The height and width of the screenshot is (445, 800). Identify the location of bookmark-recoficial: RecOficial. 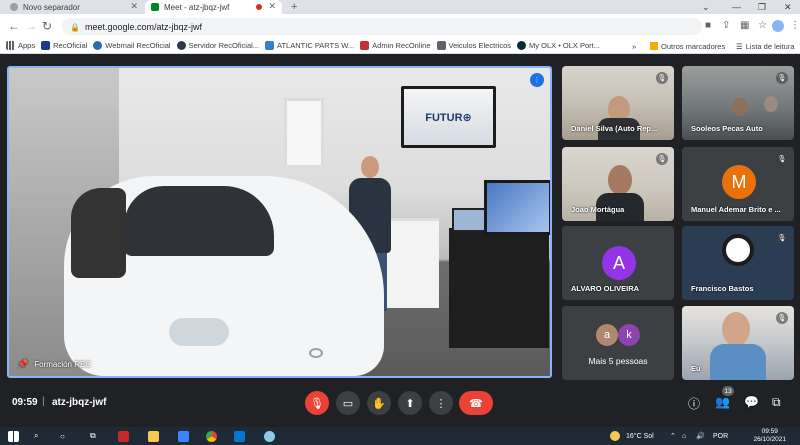
(64, 45).